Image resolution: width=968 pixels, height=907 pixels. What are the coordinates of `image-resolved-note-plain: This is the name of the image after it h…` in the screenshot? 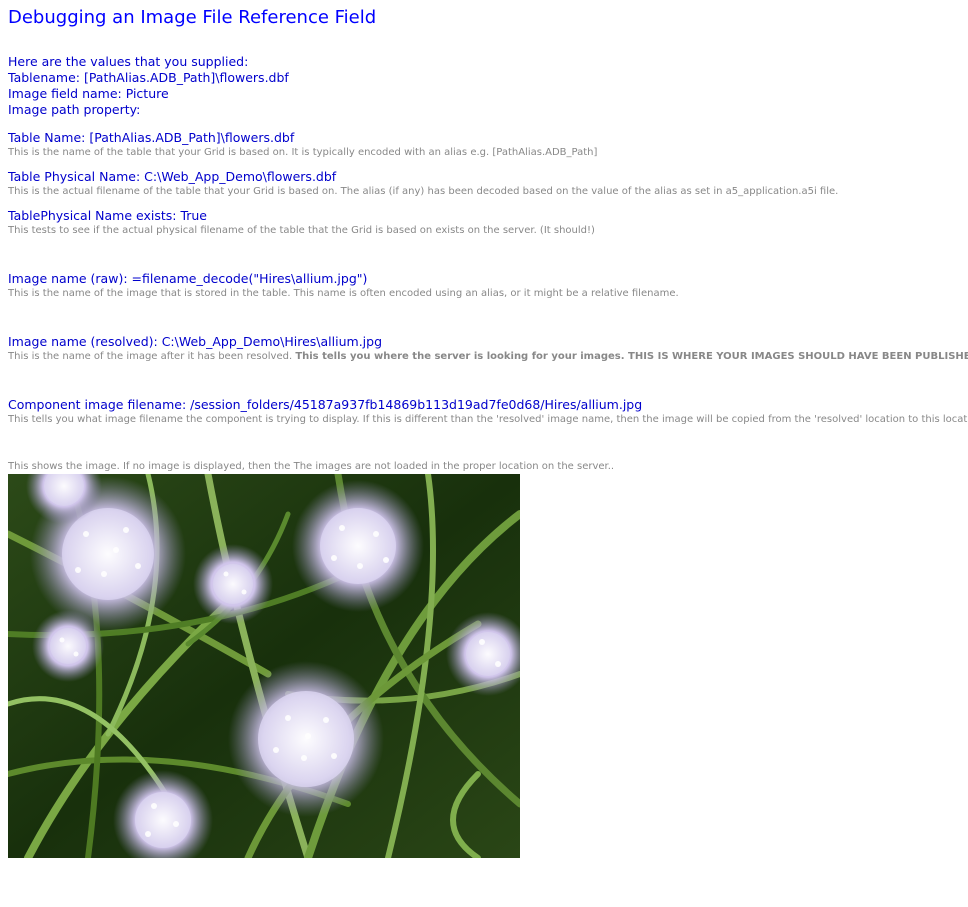 It's located at (152, 356).